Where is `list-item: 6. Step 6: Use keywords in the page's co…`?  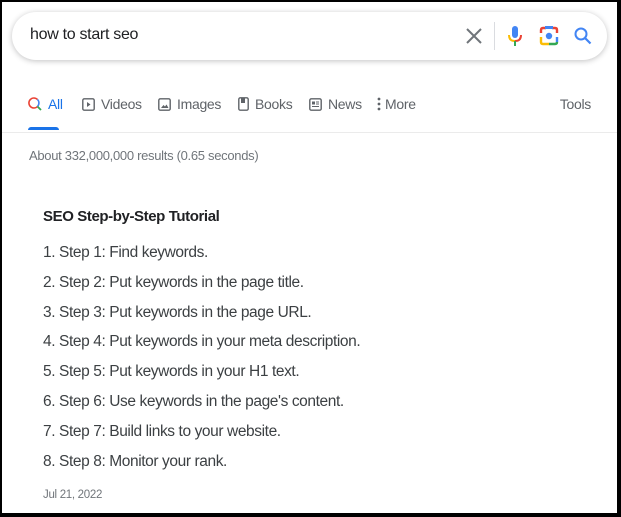
list-item: 6. Step 6: Use keywords in the page's co… is located at coordinates (193, 401).